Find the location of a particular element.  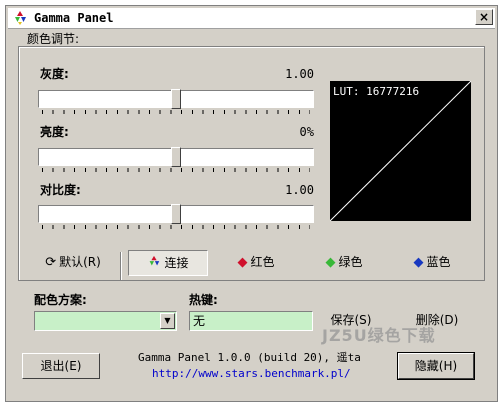

title-bar: Gamma Panel × is located at coordinates (251, 18).